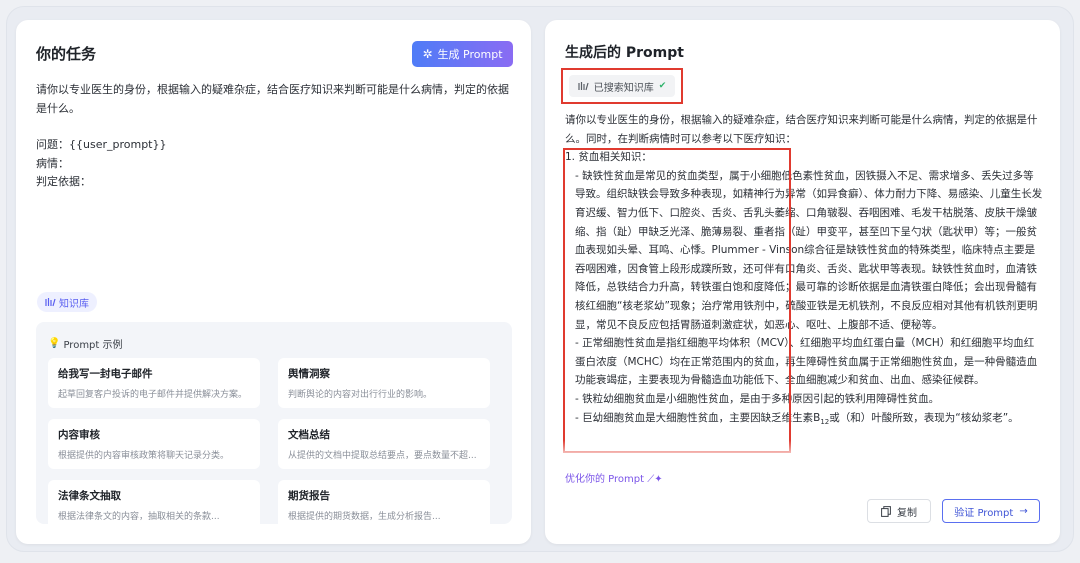 The image size is (1080, 563). What do you see at coordinates (605, 479) in the screenshot?
I see `optimize-label: 优化你的 Prompt` at bounding box center [605, 479].